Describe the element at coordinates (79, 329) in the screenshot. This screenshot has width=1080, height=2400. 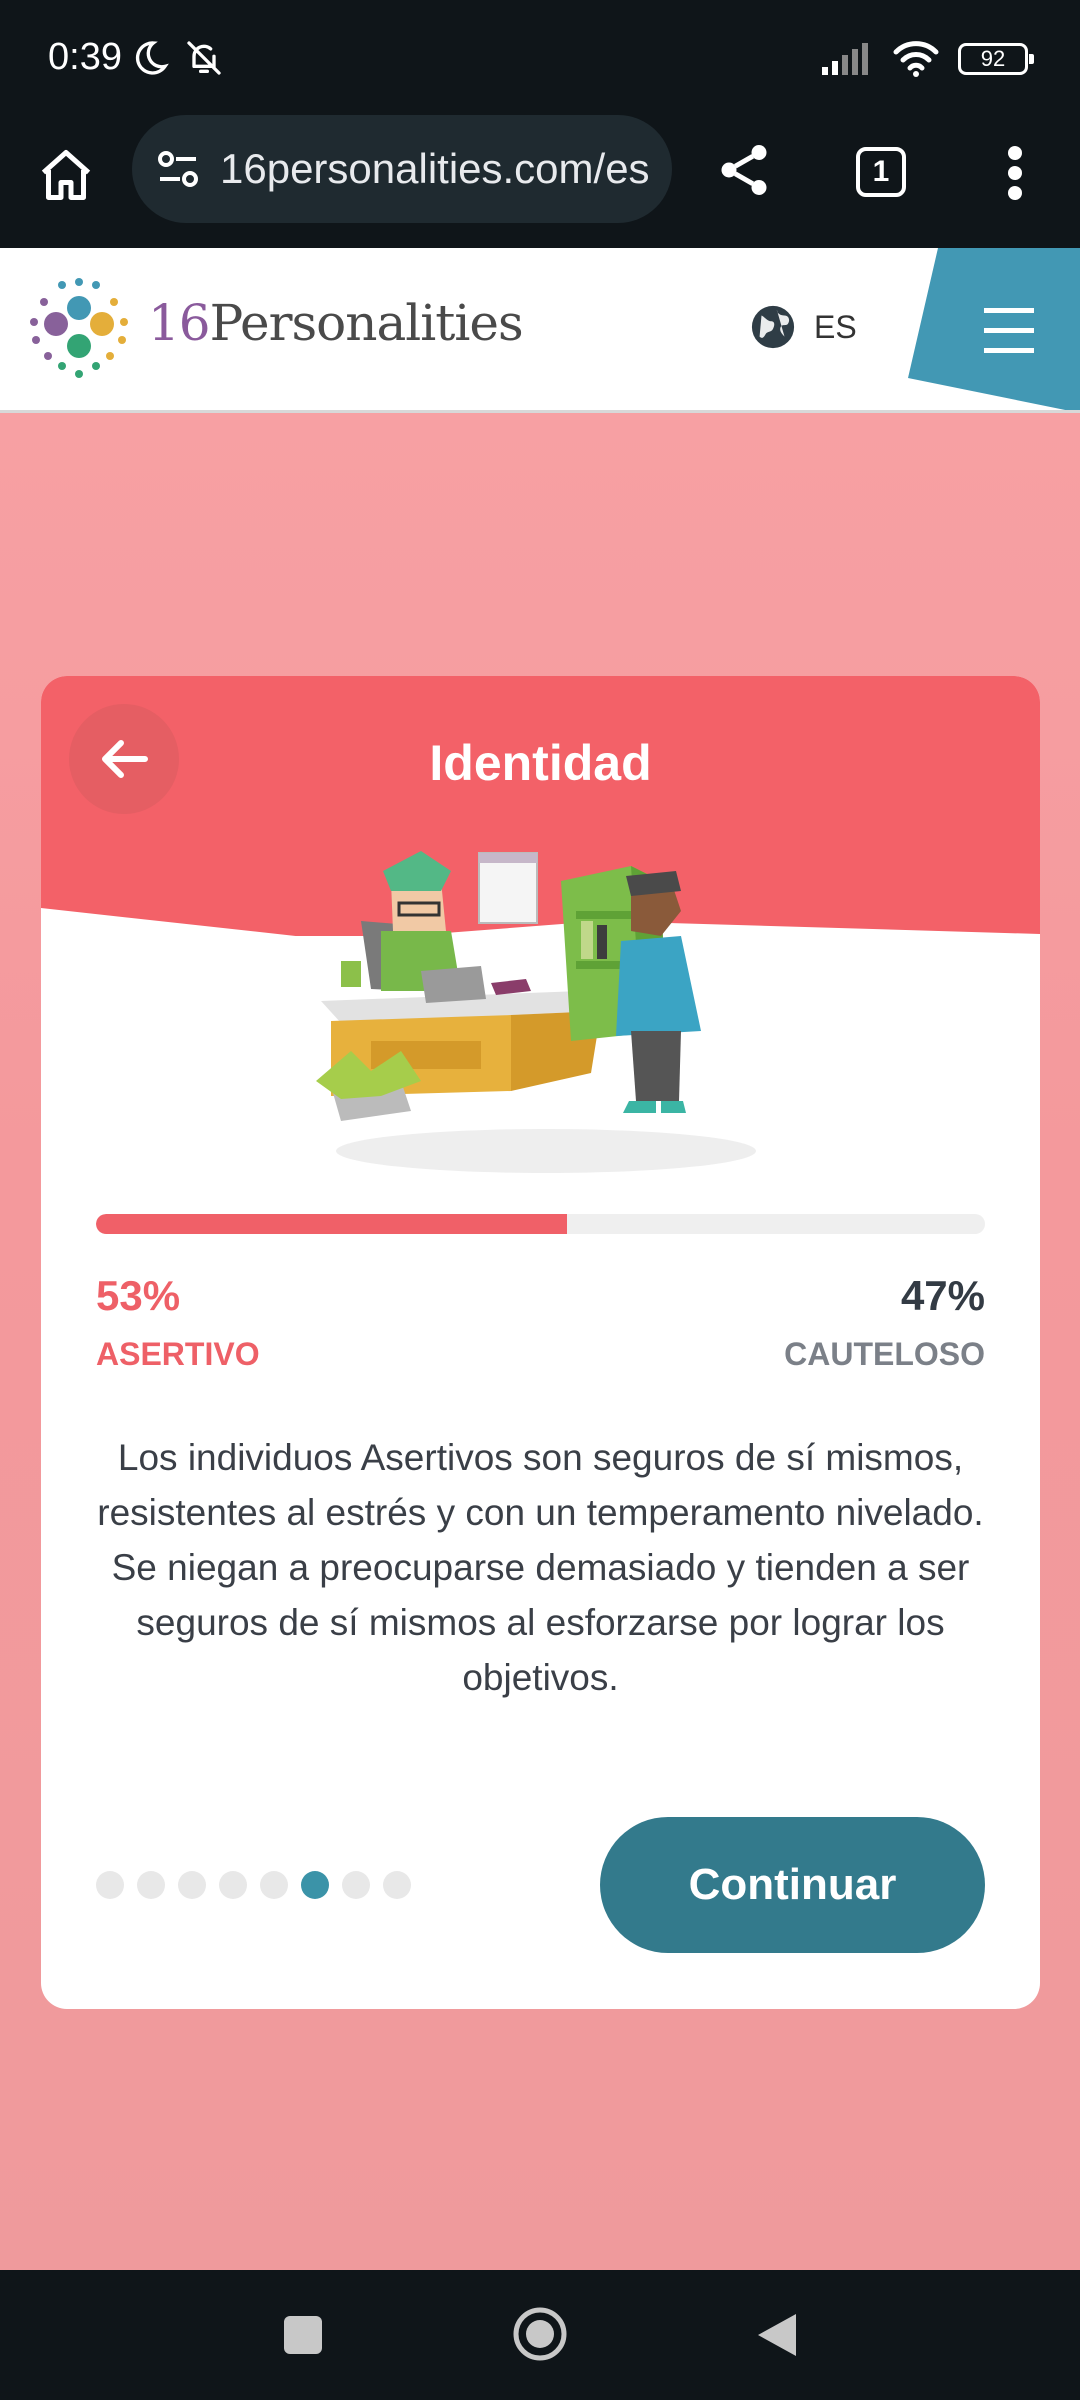
I see `logo-icon` at that location.